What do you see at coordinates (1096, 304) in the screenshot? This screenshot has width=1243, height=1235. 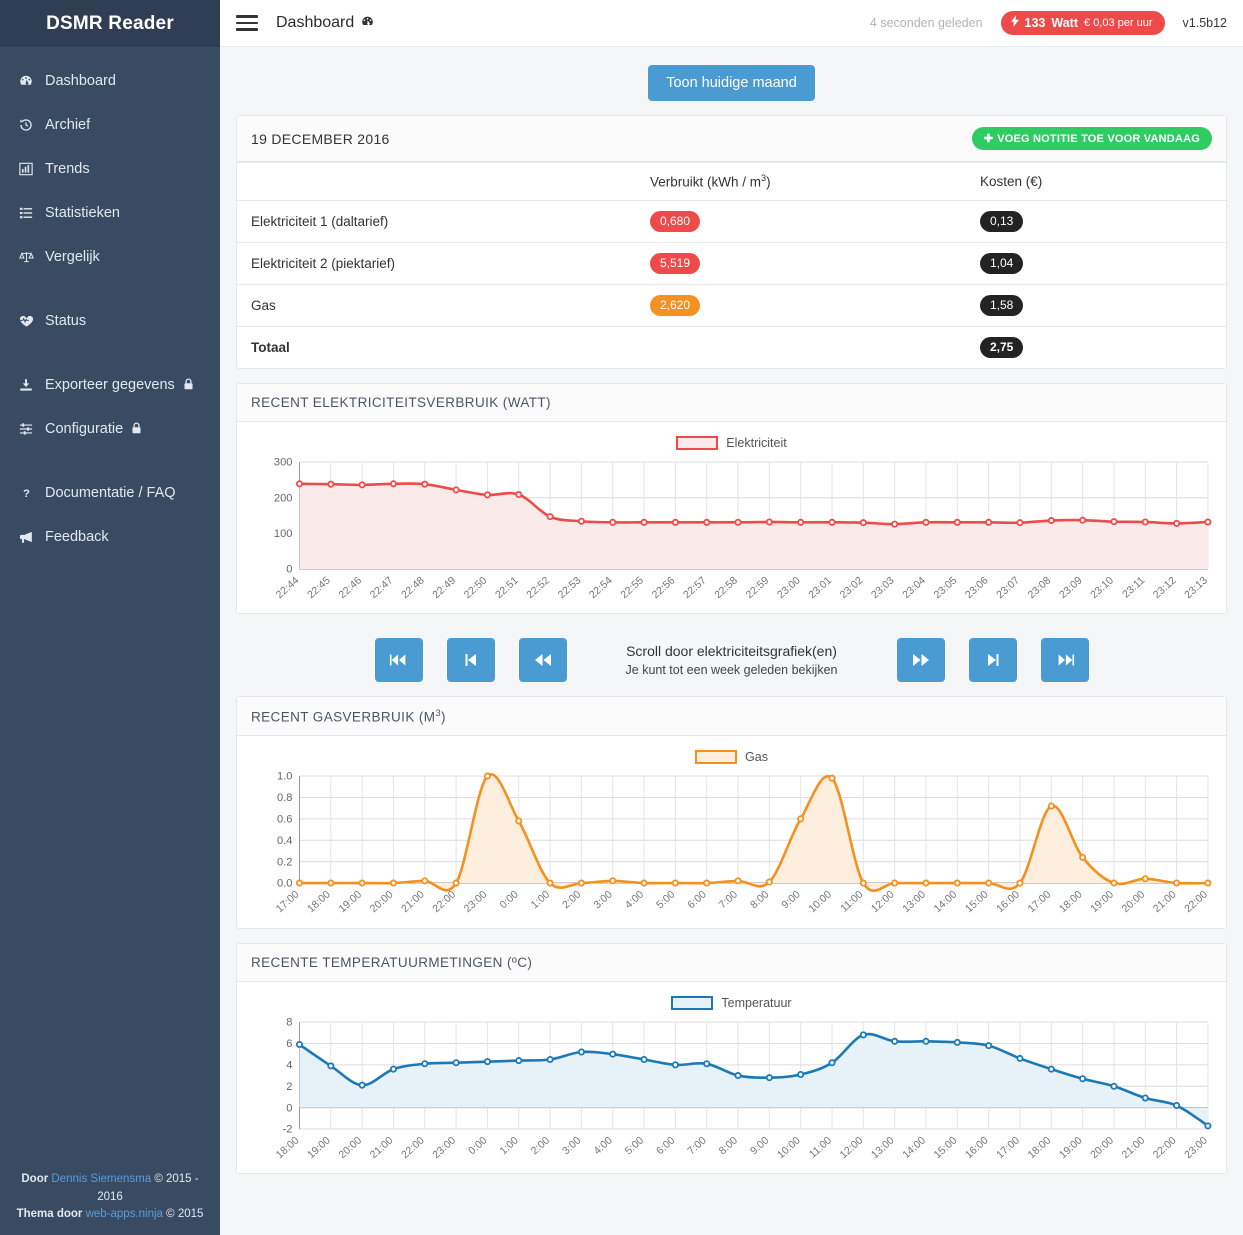 I see `row-cost: 1,58` at bounding box center [1096, 304].